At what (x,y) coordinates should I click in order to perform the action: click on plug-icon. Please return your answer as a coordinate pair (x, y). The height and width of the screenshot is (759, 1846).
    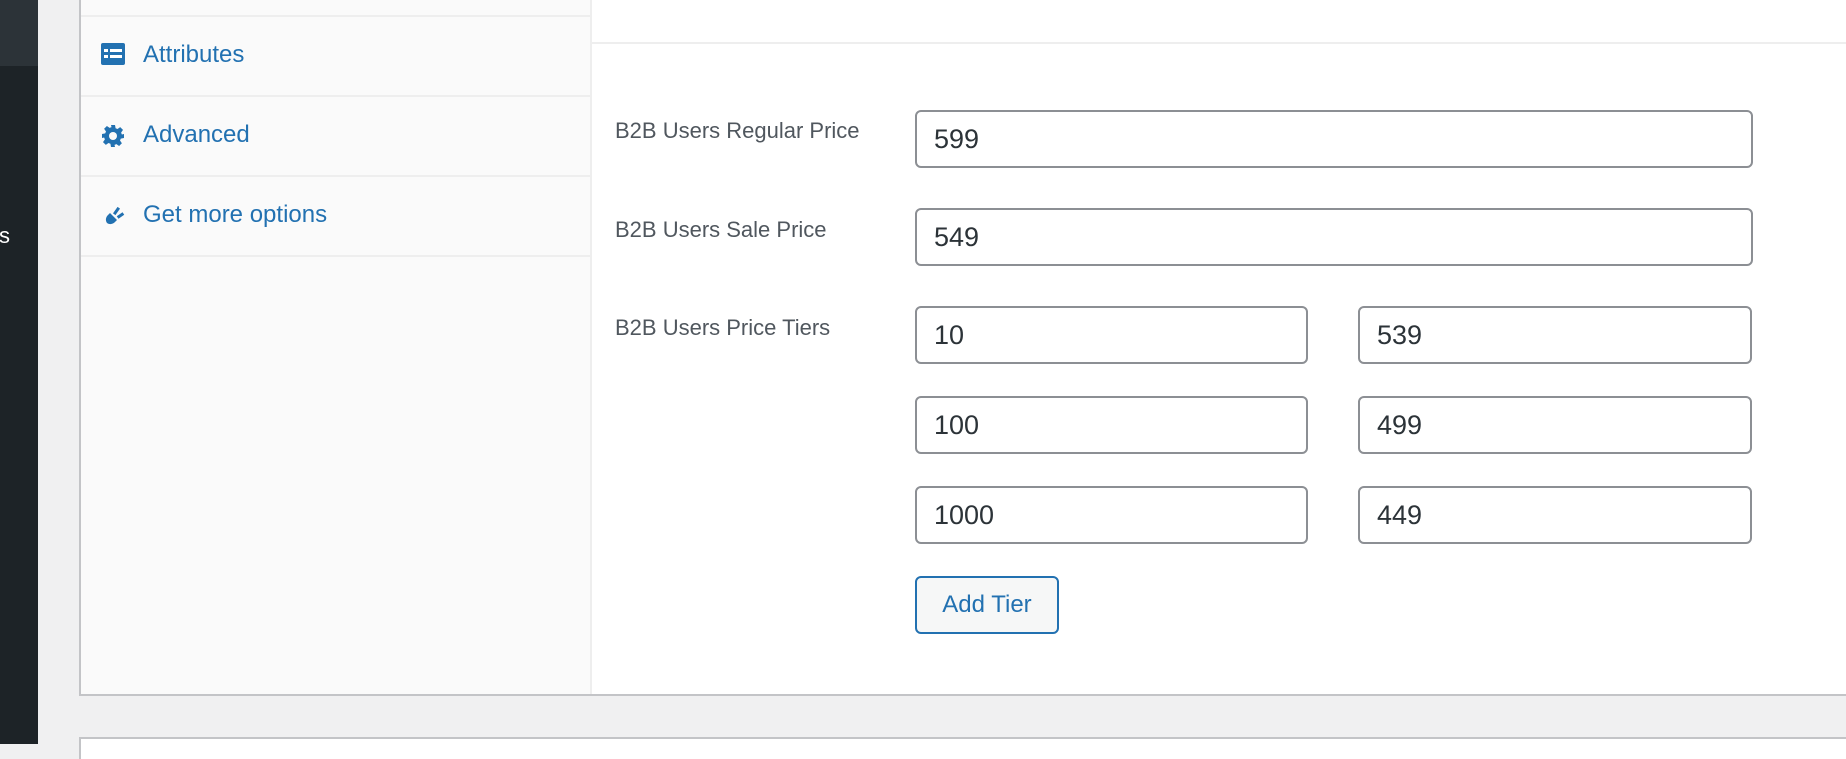
    Looking at the image, I should click on (113, 217).